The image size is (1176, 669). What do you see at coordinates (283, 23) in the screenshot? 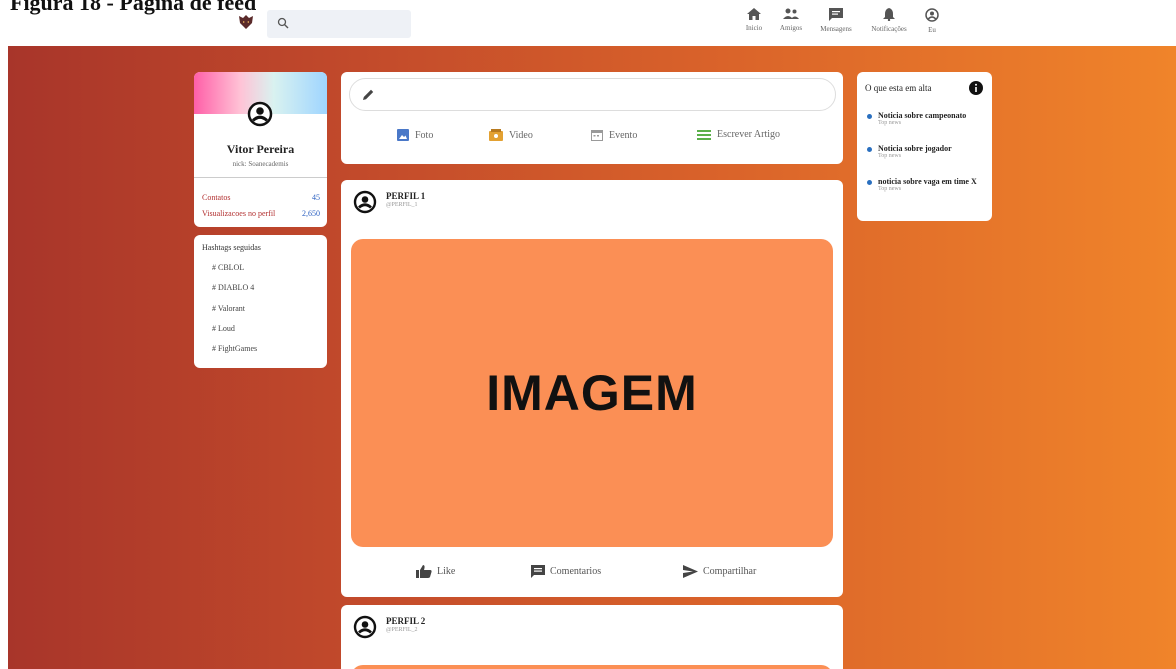
I see `search-icon` at bounding box center [283, 23].